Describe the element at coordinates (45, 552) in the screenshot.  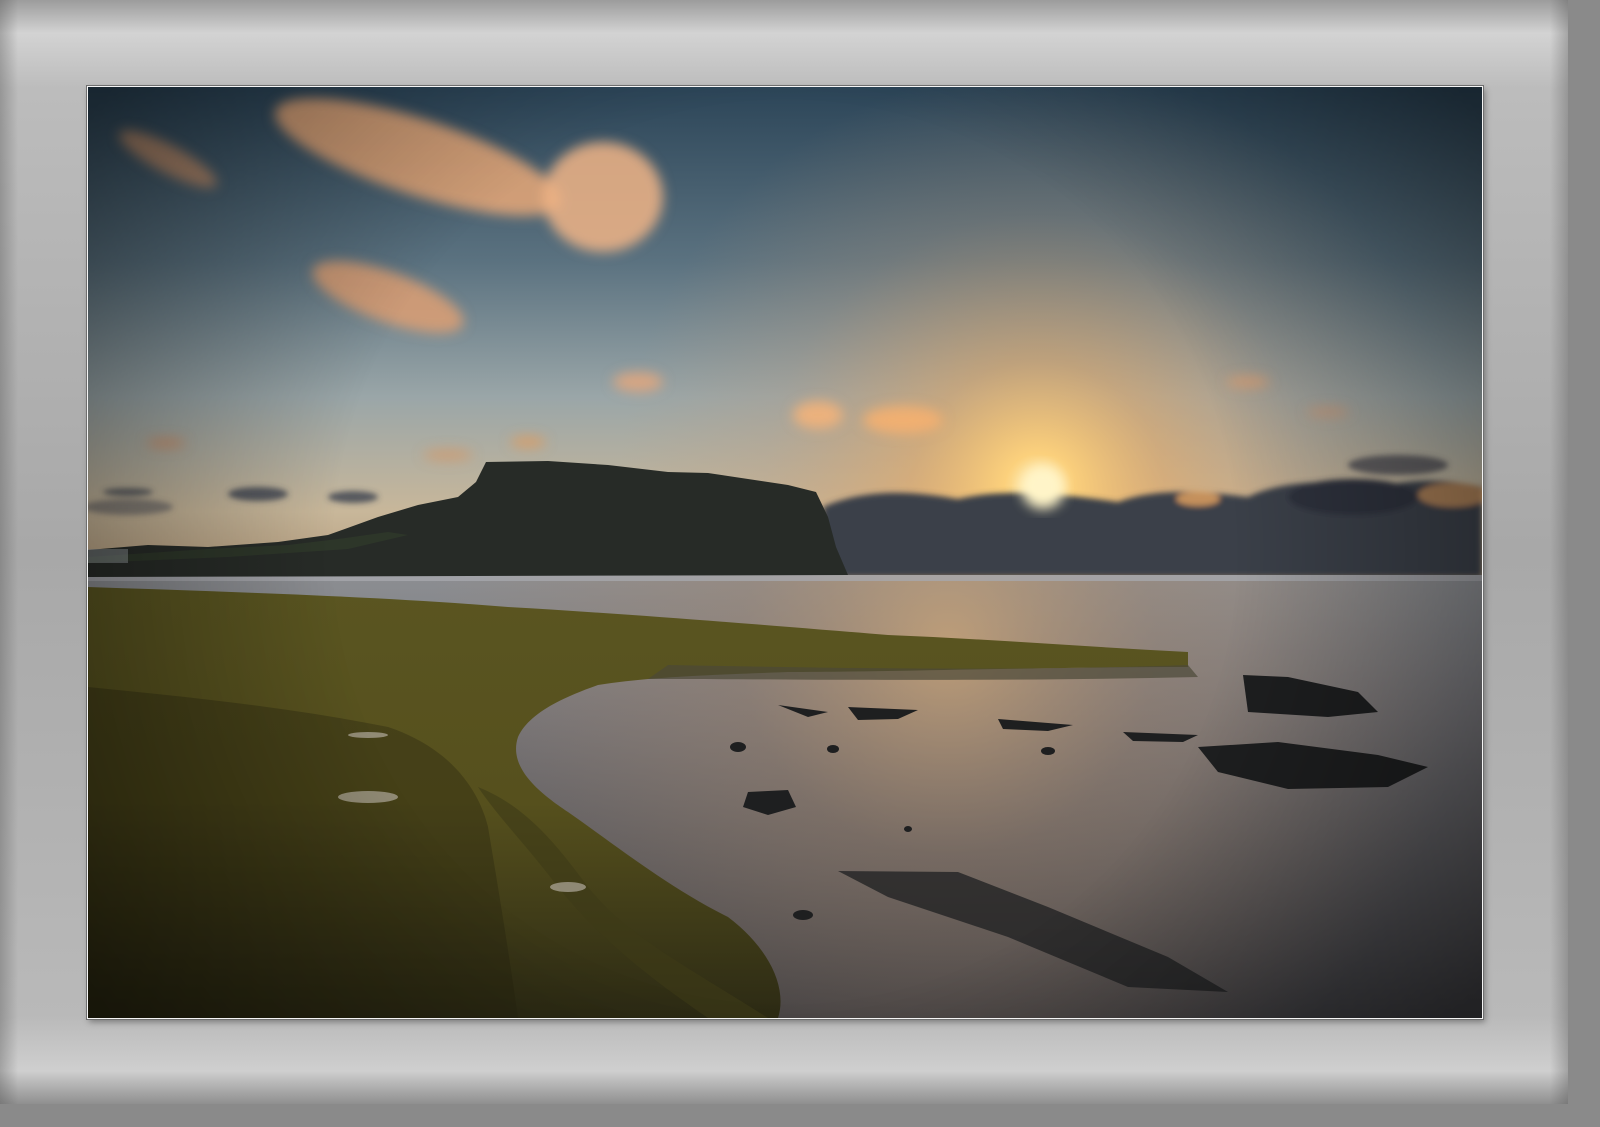
I see `frame-bevel-left` at that location.